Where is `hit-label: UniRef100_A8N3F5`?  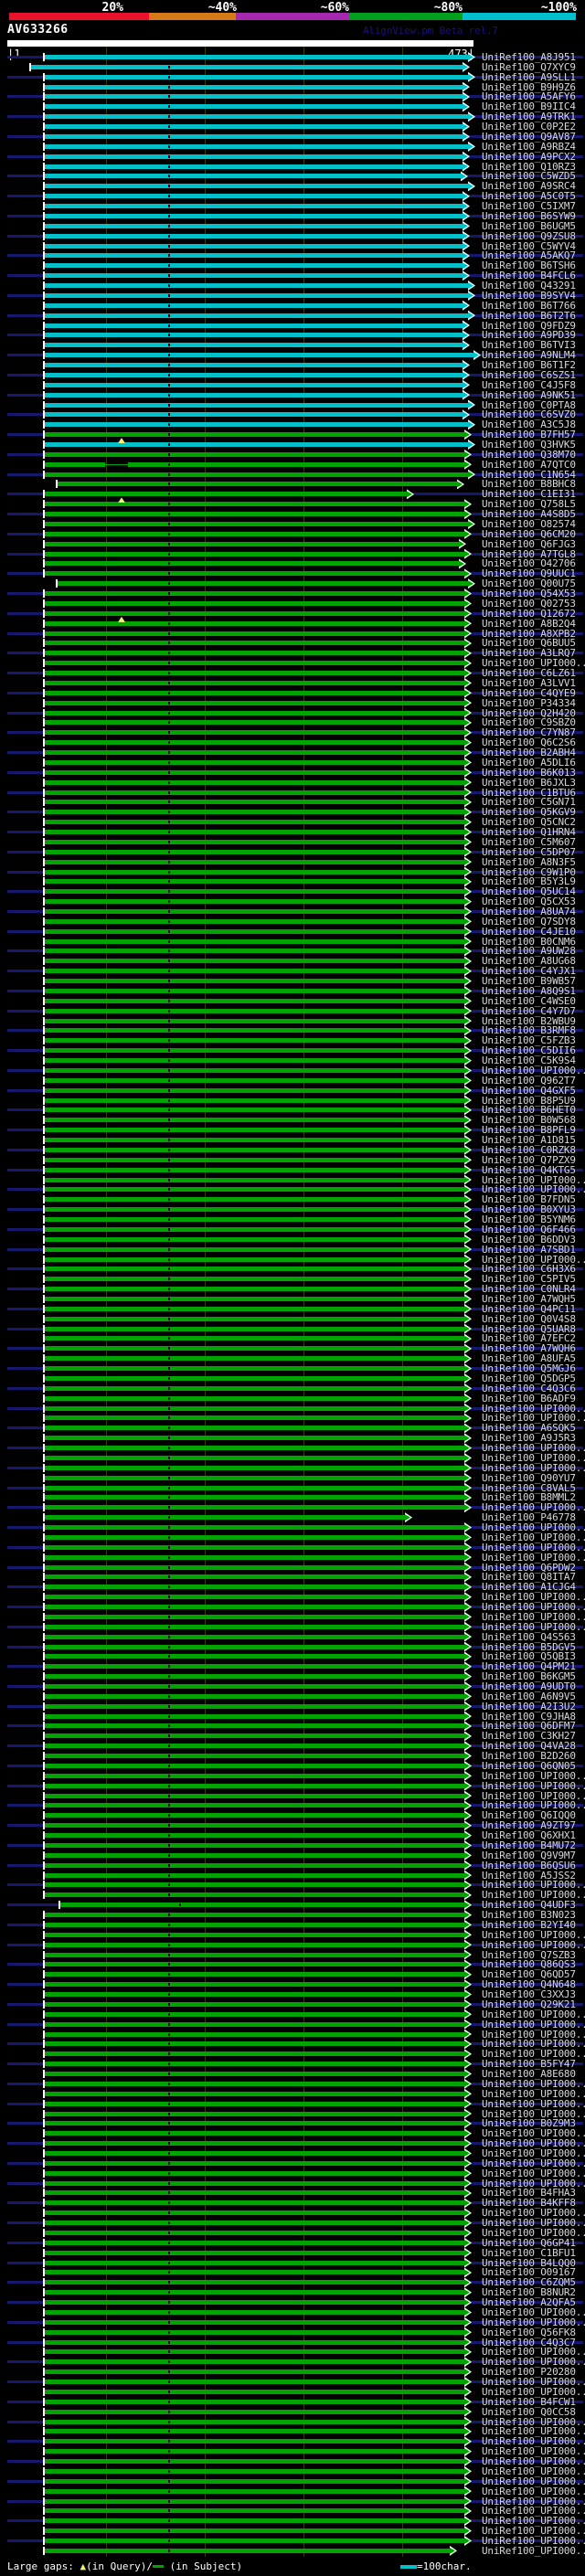 hit-label: UniRef100_A8N3F5 is located at coordinates (529, 862).